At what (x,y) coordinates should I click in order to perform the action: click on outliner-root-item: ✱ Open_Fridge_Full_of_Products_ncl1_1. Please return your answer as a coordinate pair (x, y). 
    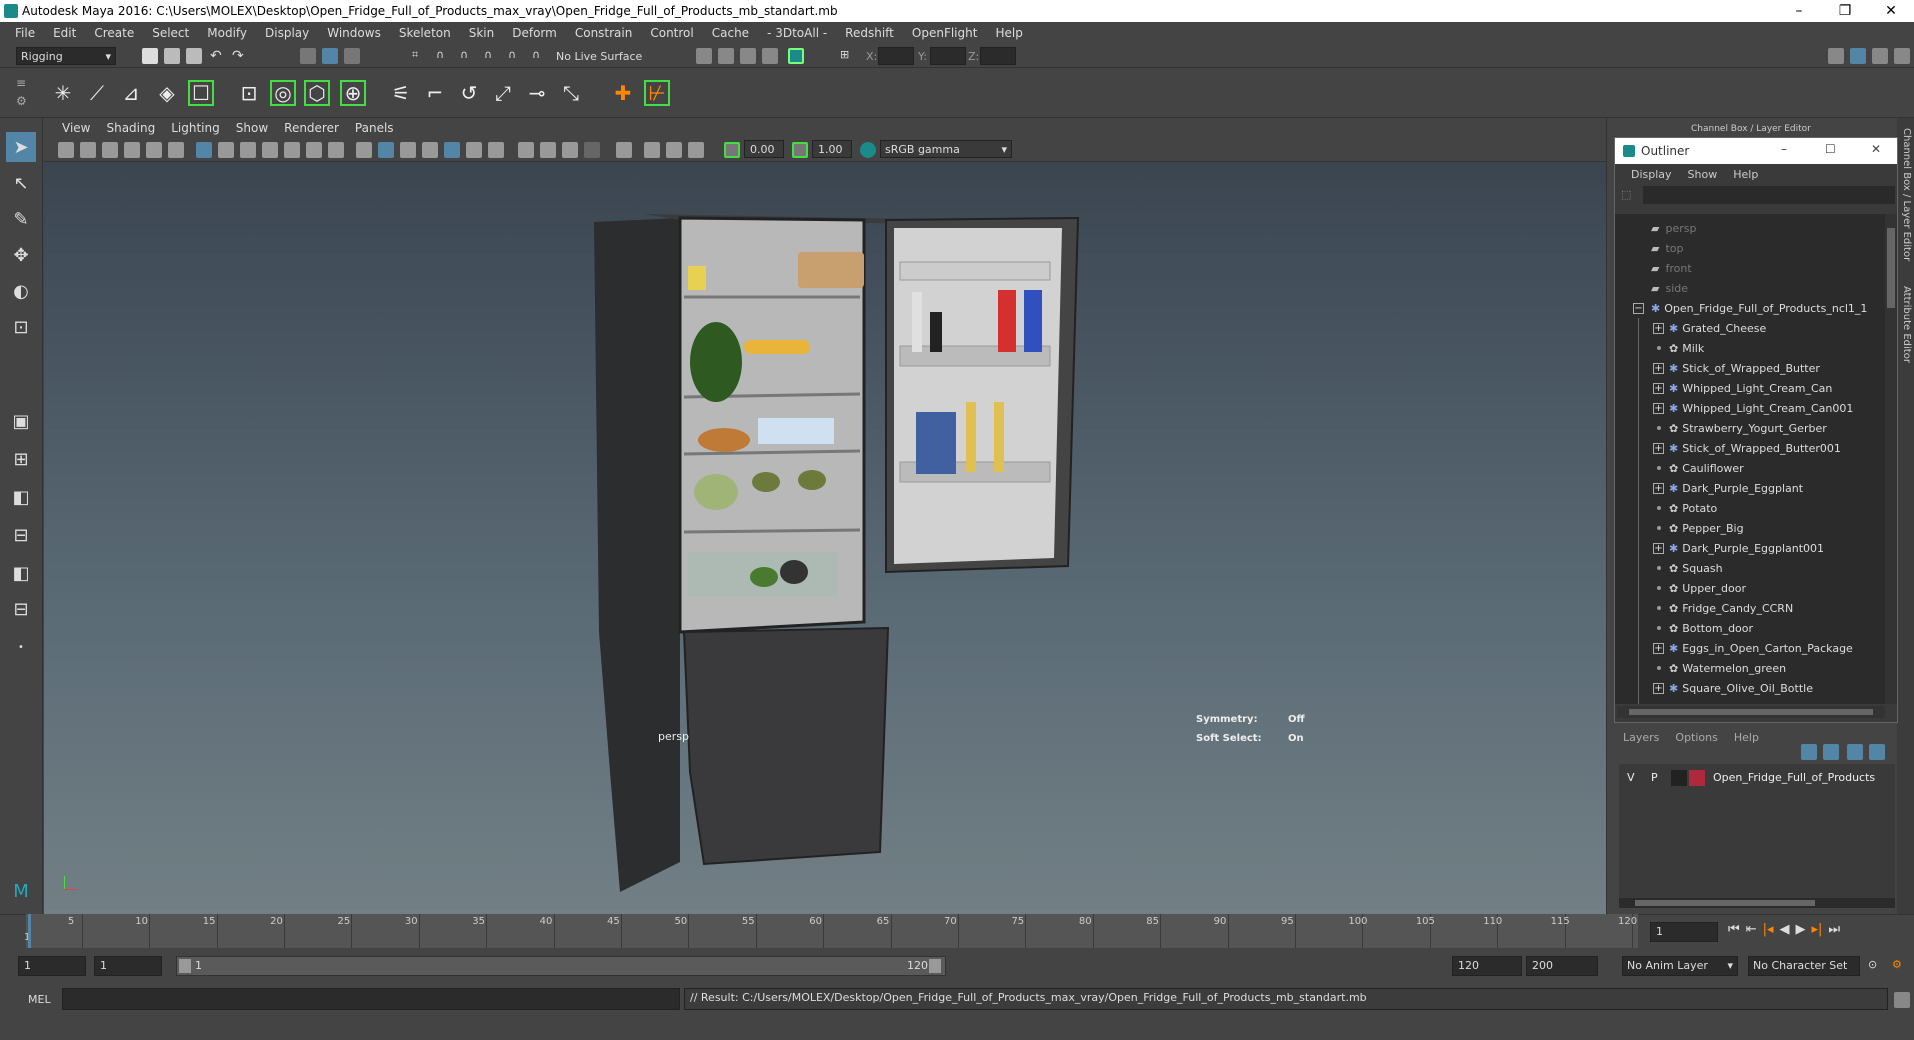
    Looking at the image, I should click on (1759, 308).